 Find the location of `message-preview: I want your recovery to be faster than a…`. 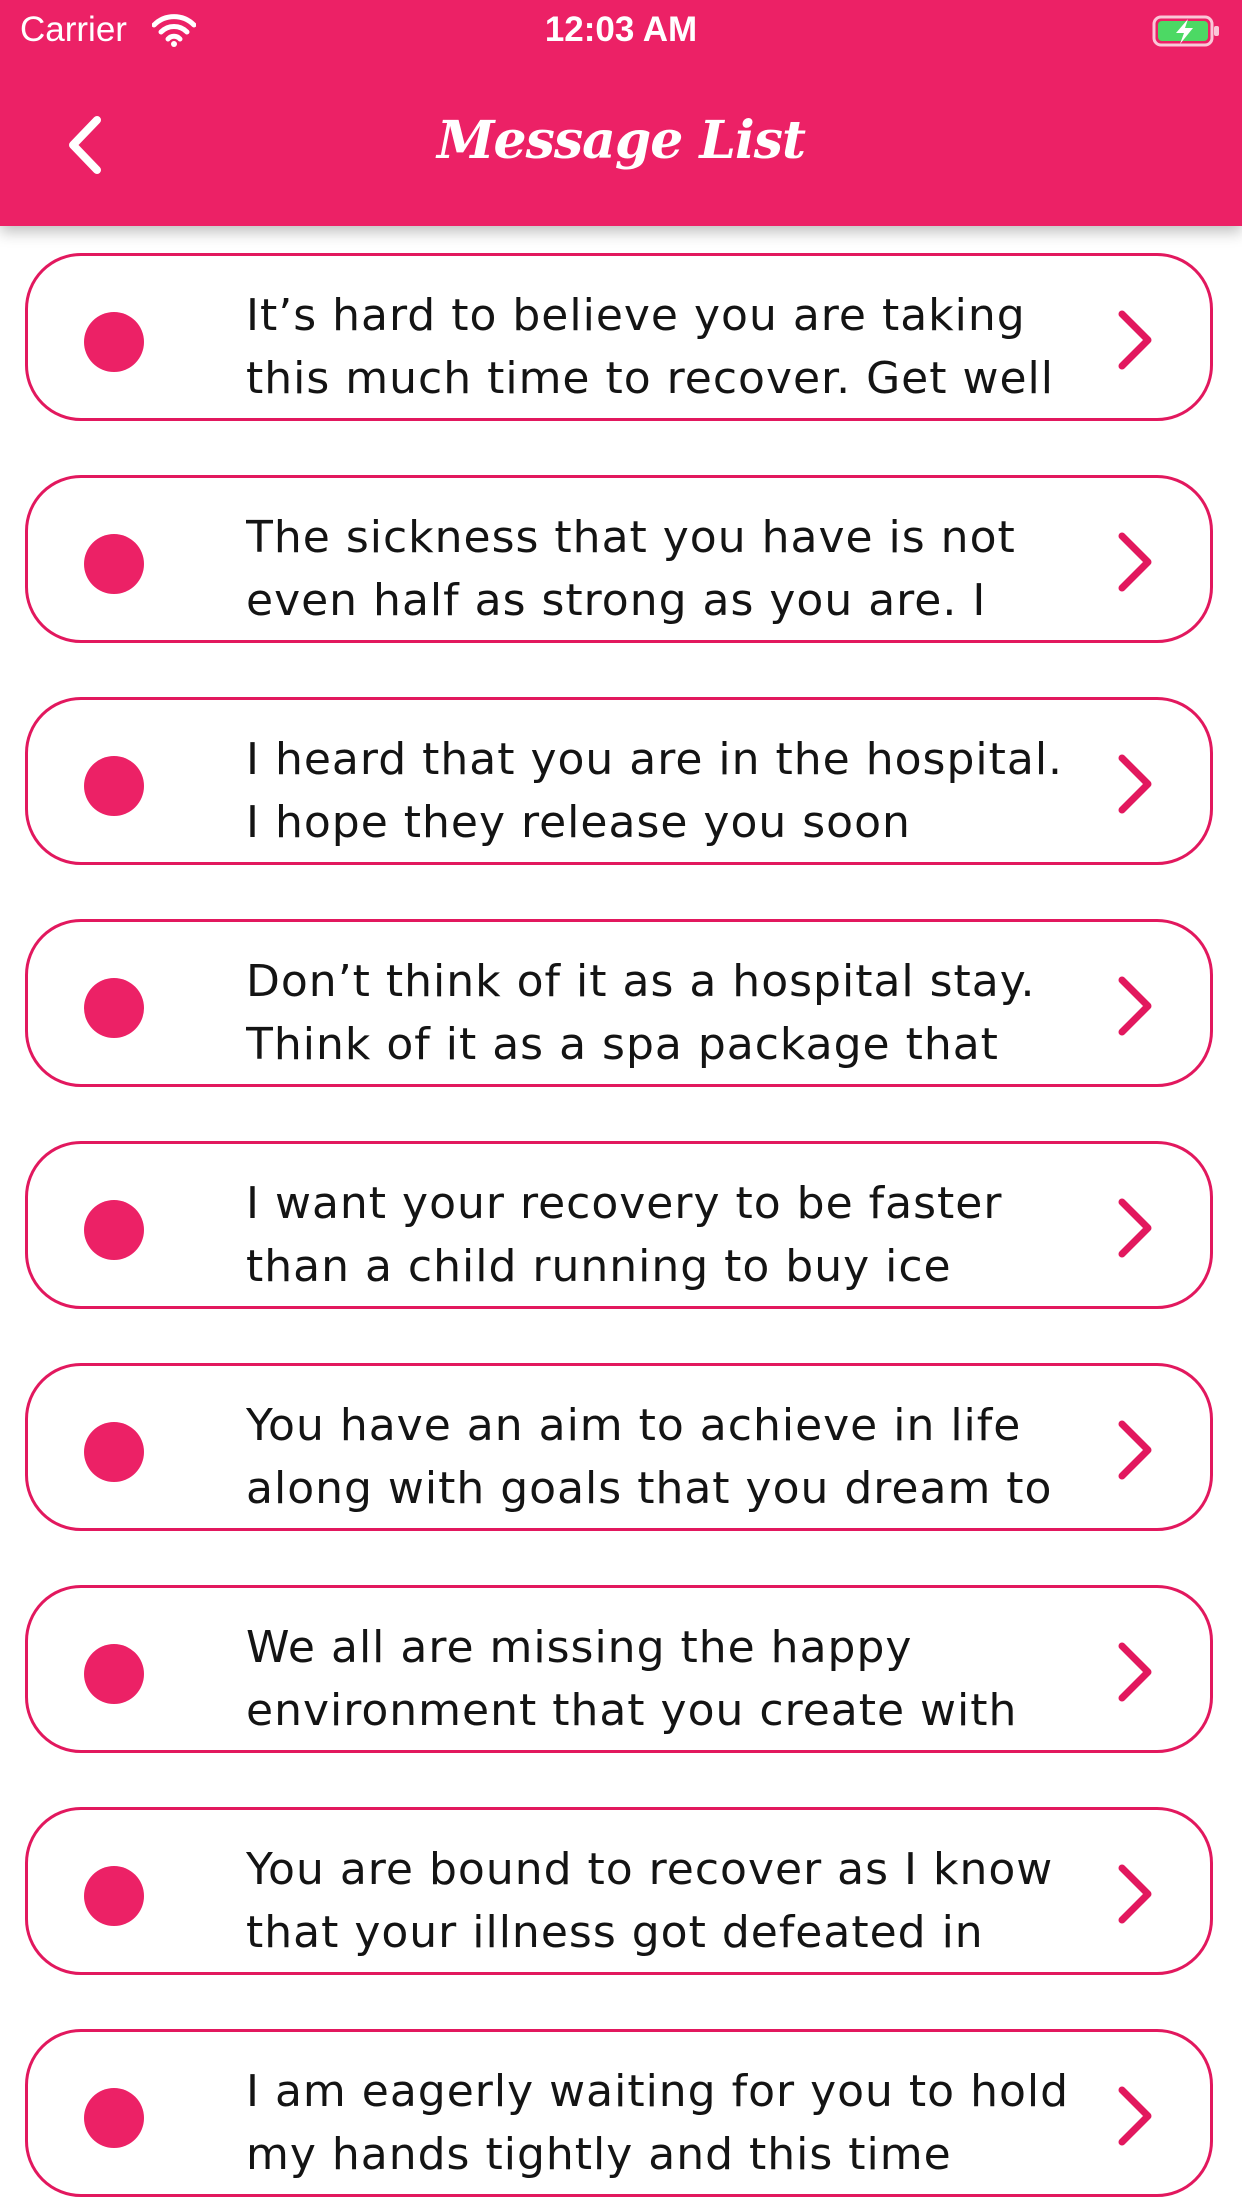

message-preview: I want your recovery to be faster than a… is located at coordinates (624, 1235).